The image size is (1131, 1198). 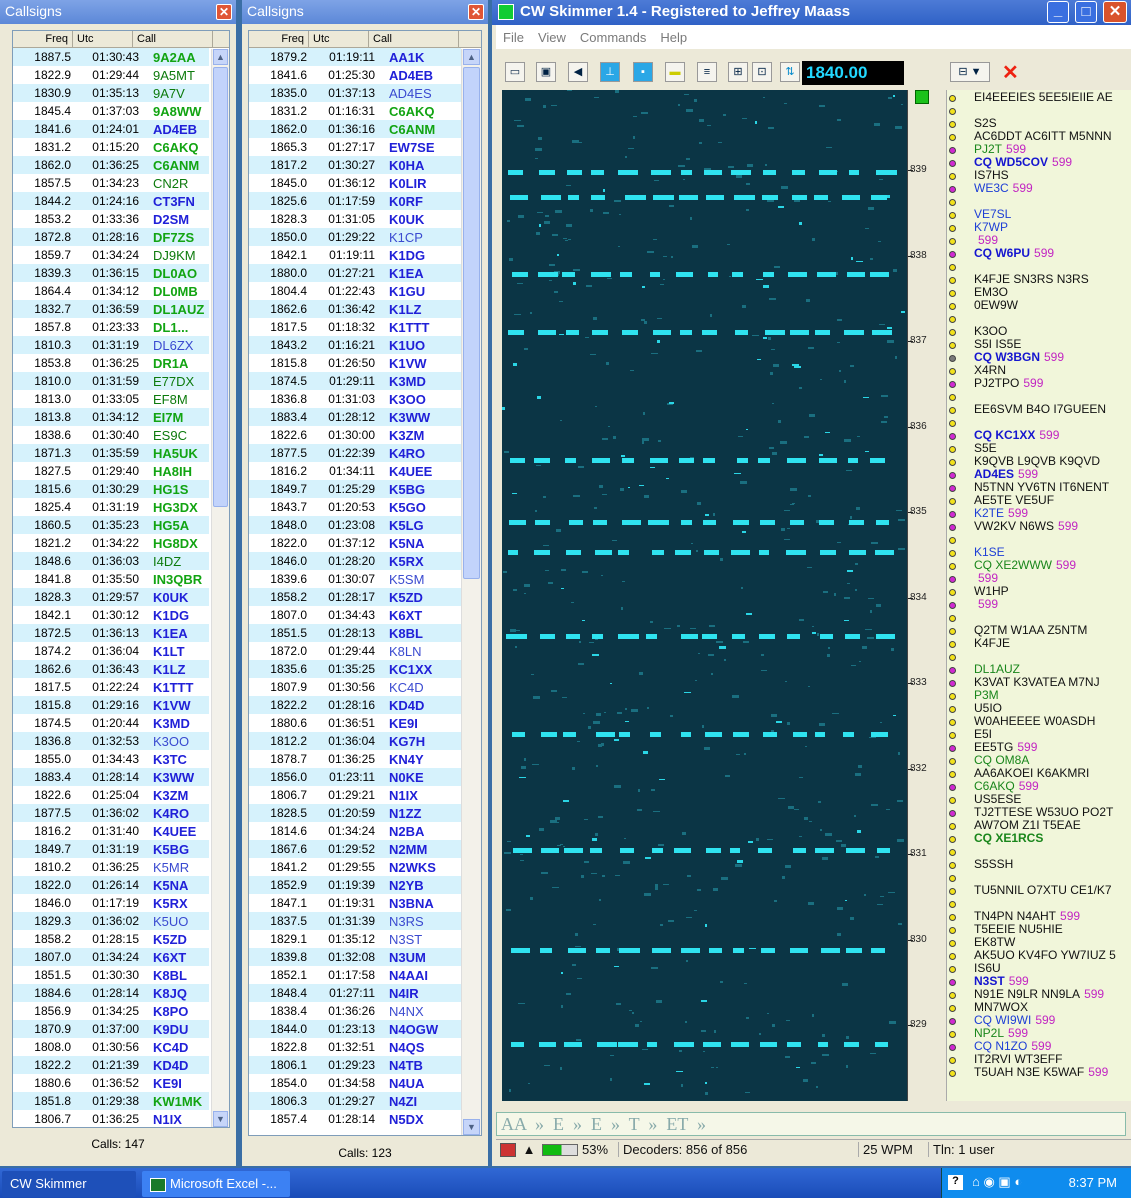 What do you see at coordinates (1043, 136) in the screenshot?
I see `decoded-line: AC6DDT AC6ITT M5NNN` at bounding box center [1043, 136].